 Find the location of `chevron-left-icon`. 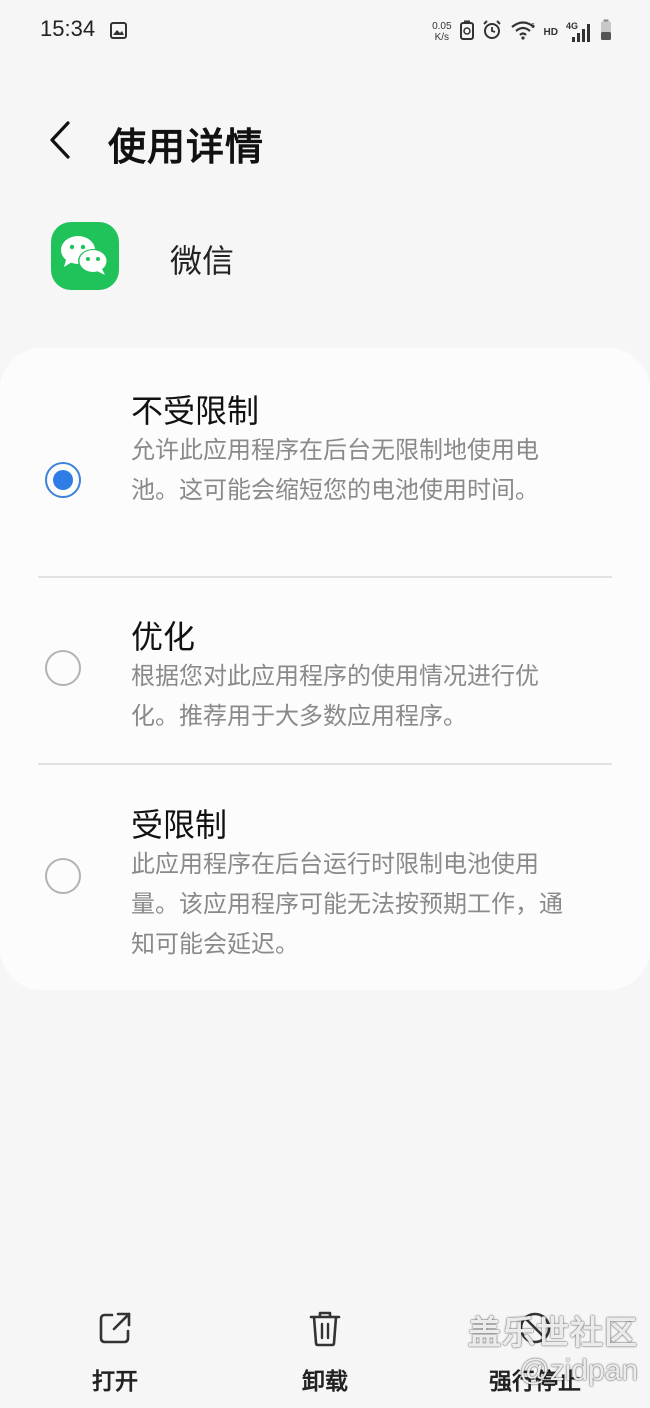

chevron-left-icon is located at coordinates (60, 142).